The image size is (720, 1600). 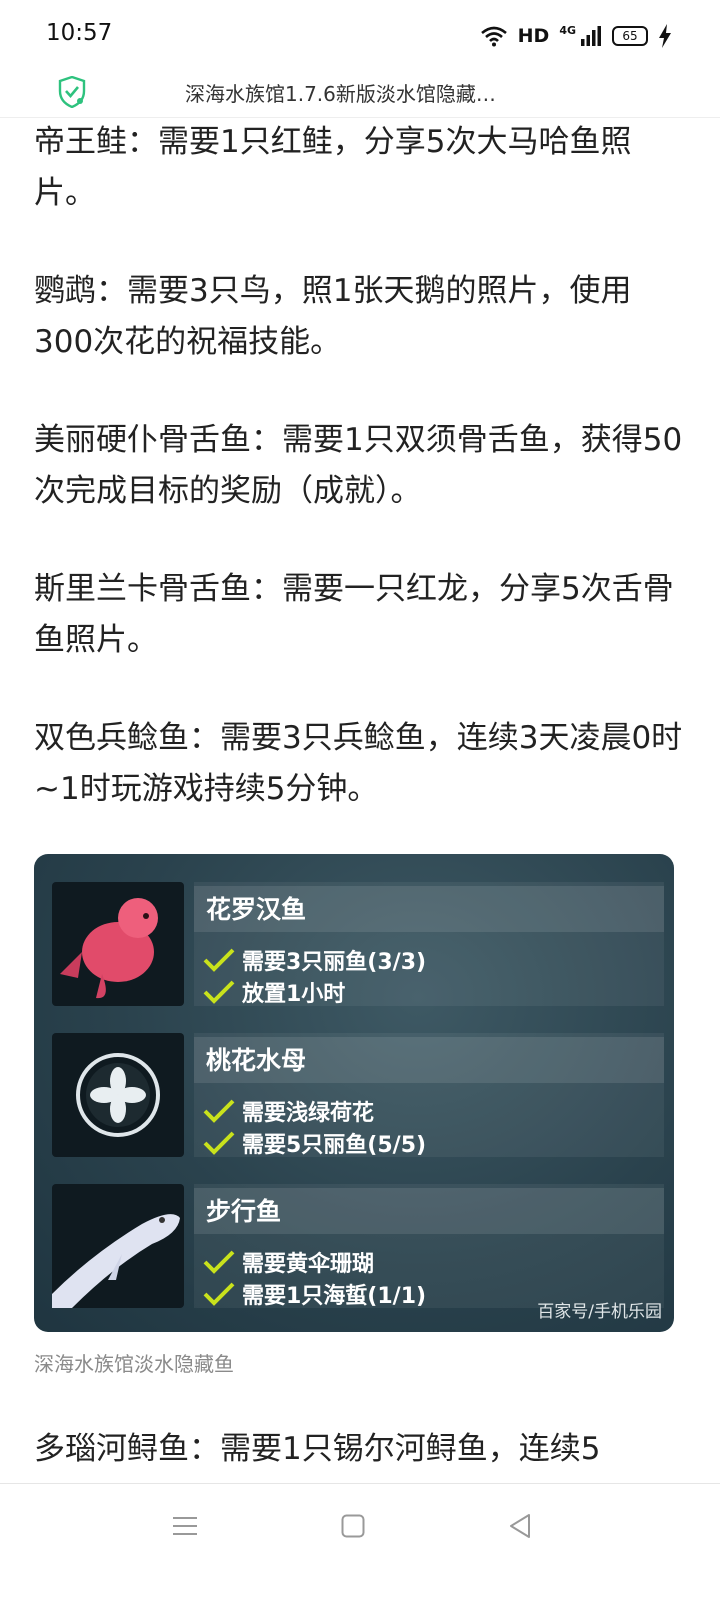 I want to click on status-time: 10:57, so click(x=79, y=33).